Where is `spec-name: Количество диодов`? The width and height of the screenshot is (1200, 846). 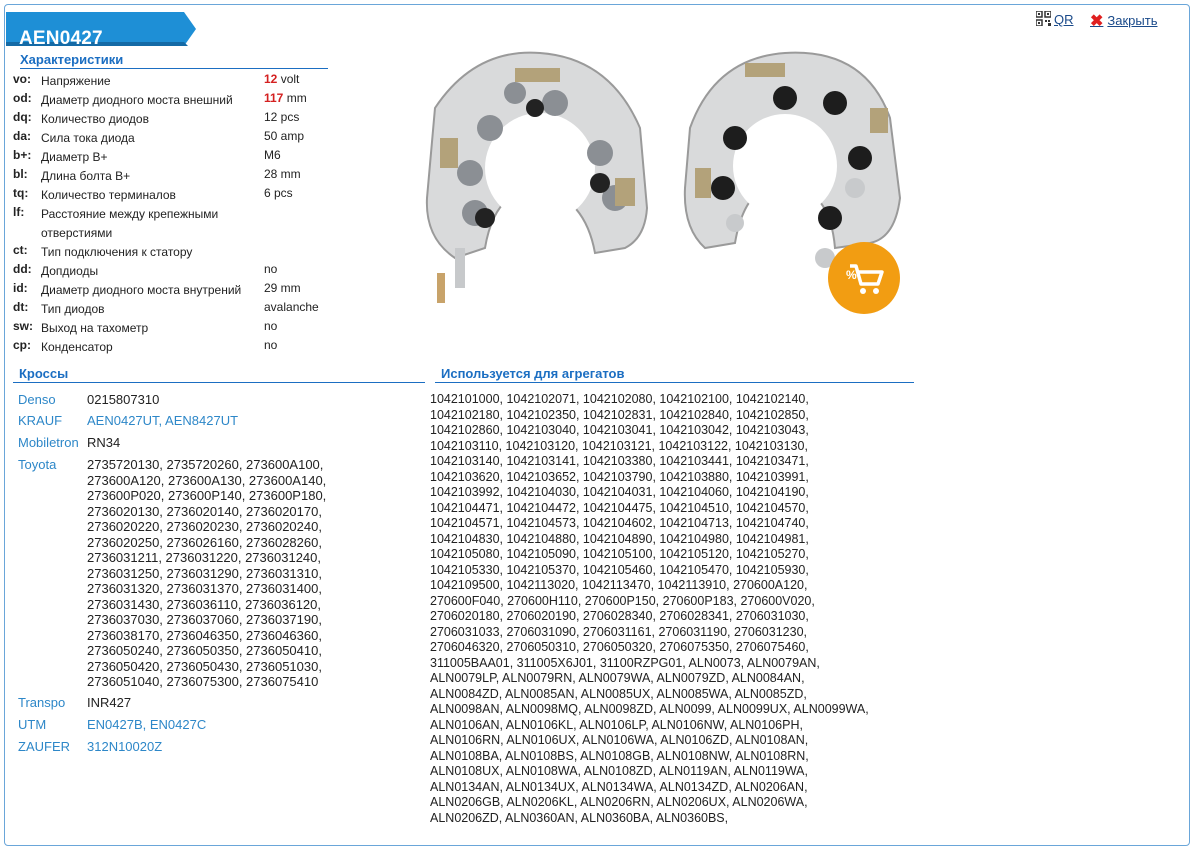 spec-name: Количество диодов is located at coordinates (95, 119).